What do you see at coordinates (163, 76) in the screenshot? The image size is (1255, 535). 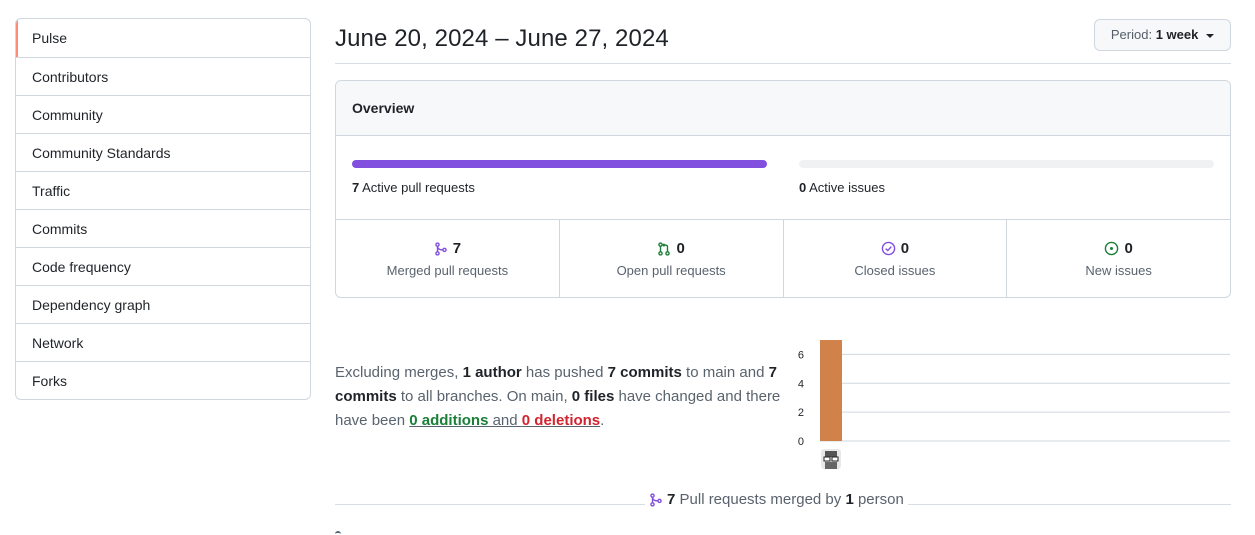 I see `sidebar-item-contributors: Contributors` at bounding box center [163, 76].